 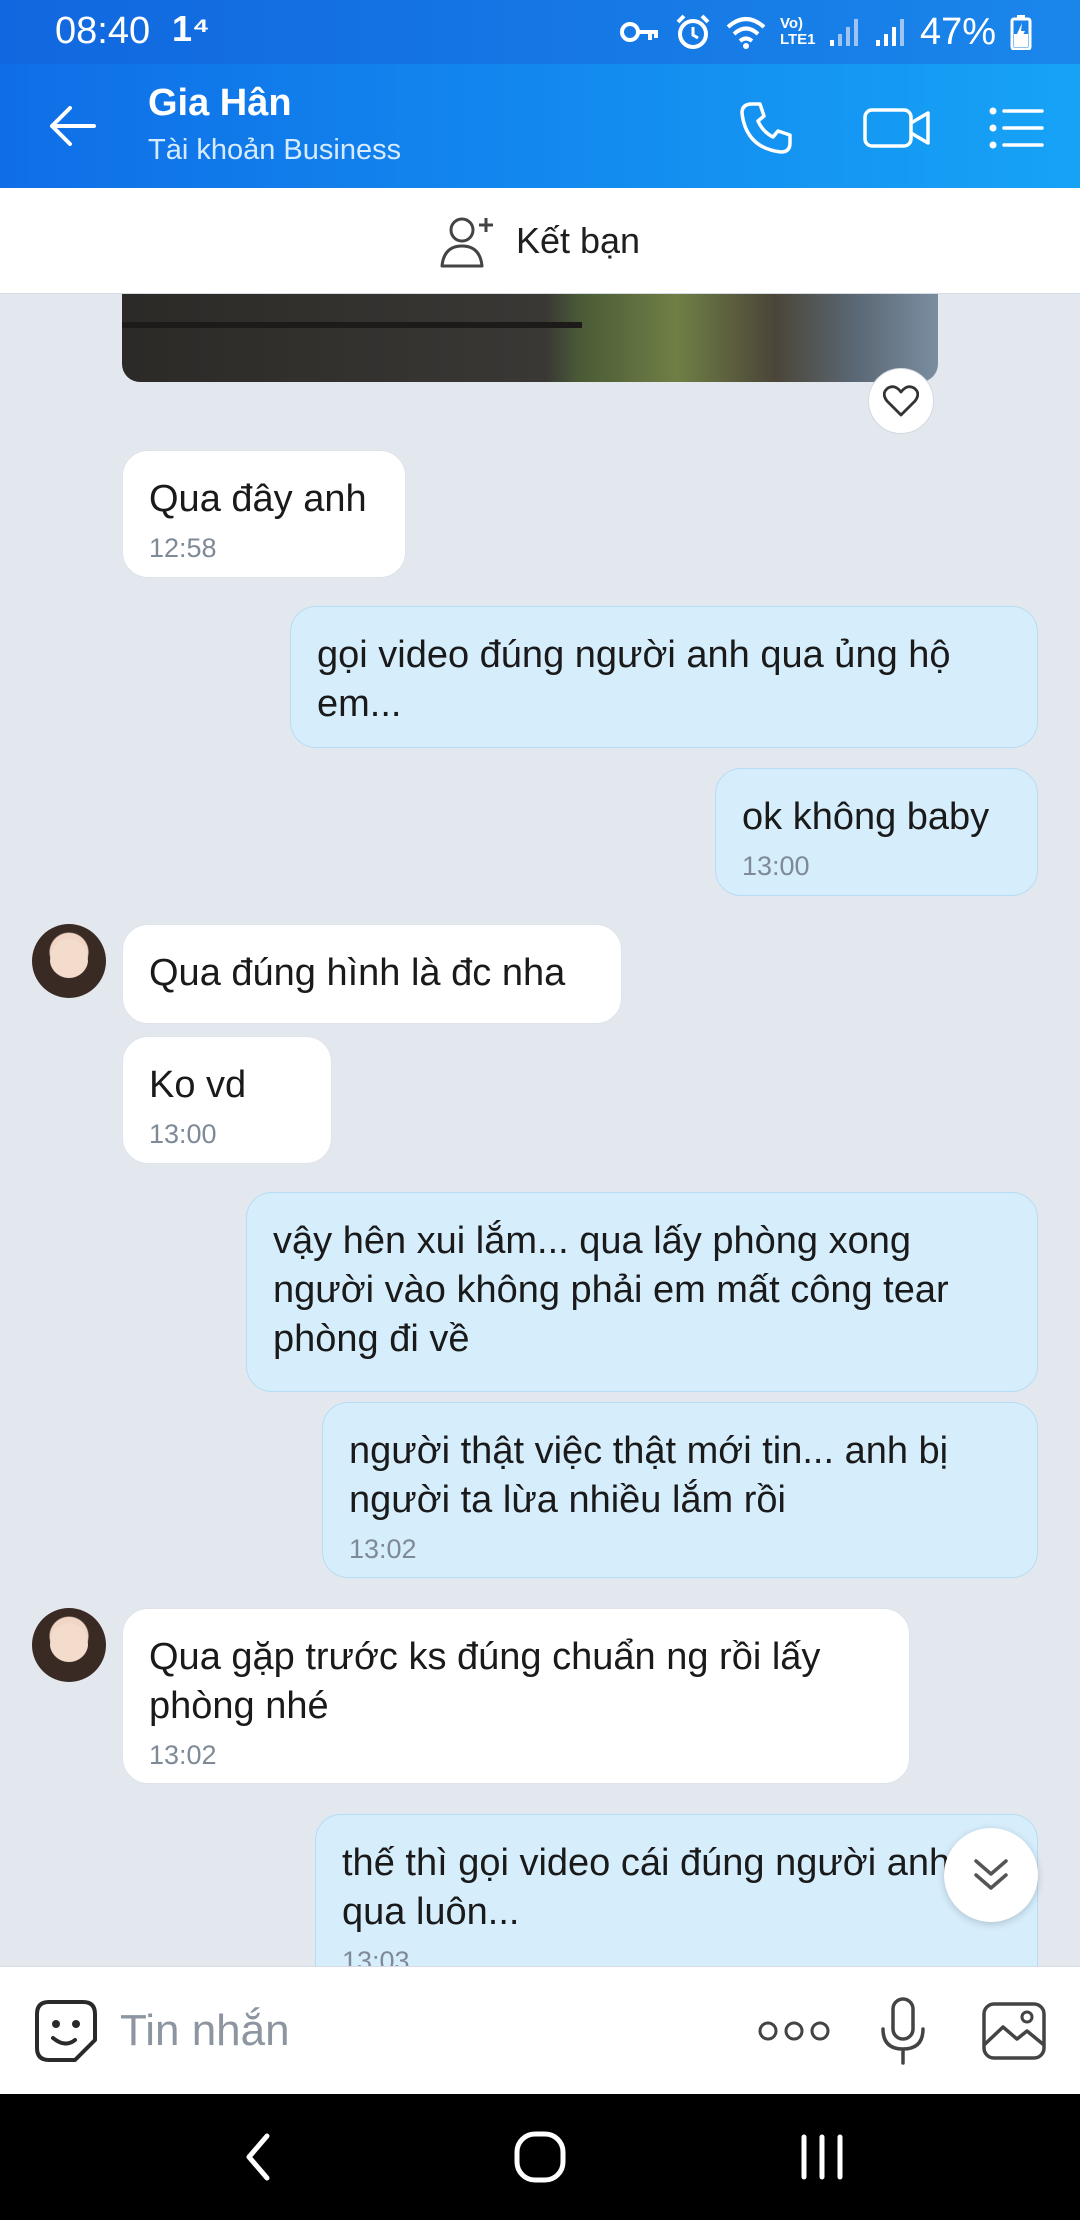 I want to click on sticker-button, so click(x=66, y=2031).